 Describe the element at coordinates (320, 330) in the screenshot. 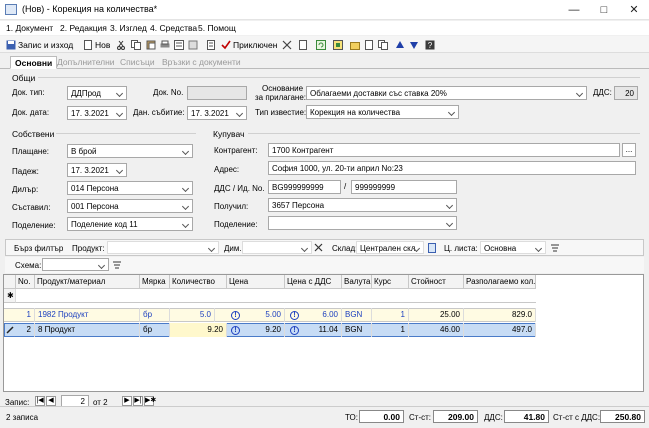

I see `row-price-vat: 11.04` at that location.